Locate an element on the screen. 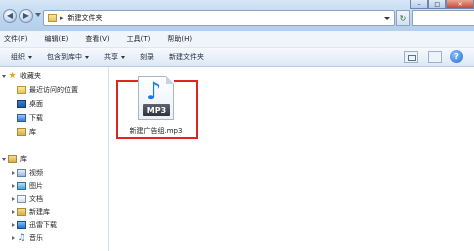 This screenshot has width=474, height=251. organize-button: 组织 is located at coordinates (21, 57).